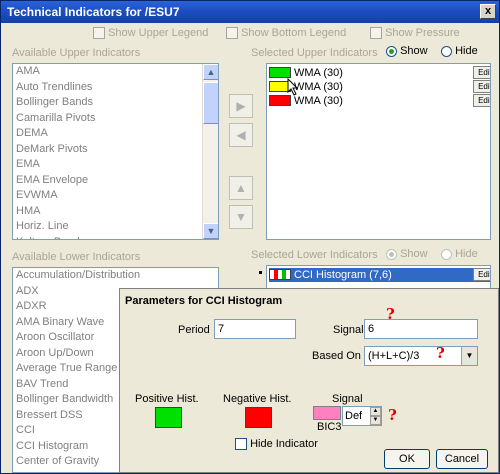 The width and height of the screenshot is (500, 474). What do you see at coordinates (115, 88) in the screenshot?
I see `list-item: Auto Trendlines` at bounding box center [115, 88].